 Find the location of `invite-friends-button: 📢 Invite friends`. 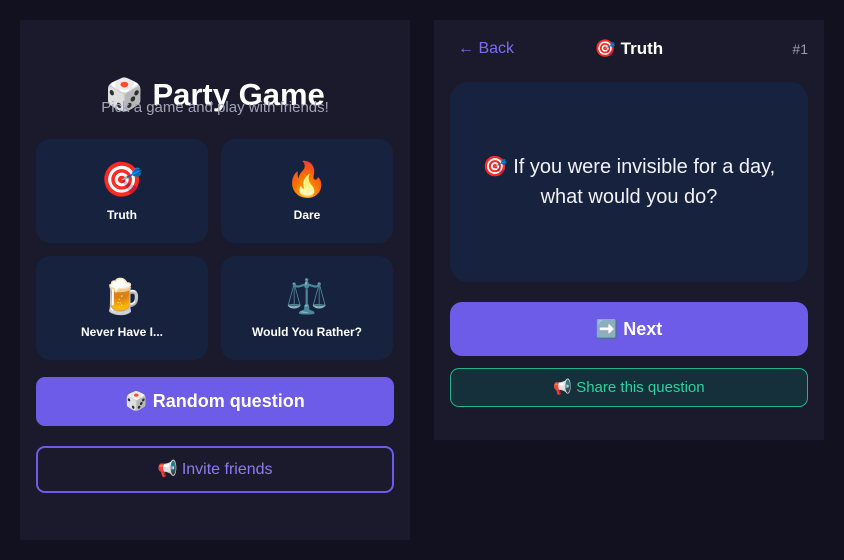

invite-friends-button: 📢 Invite friends is located at coordinates (215, 469).